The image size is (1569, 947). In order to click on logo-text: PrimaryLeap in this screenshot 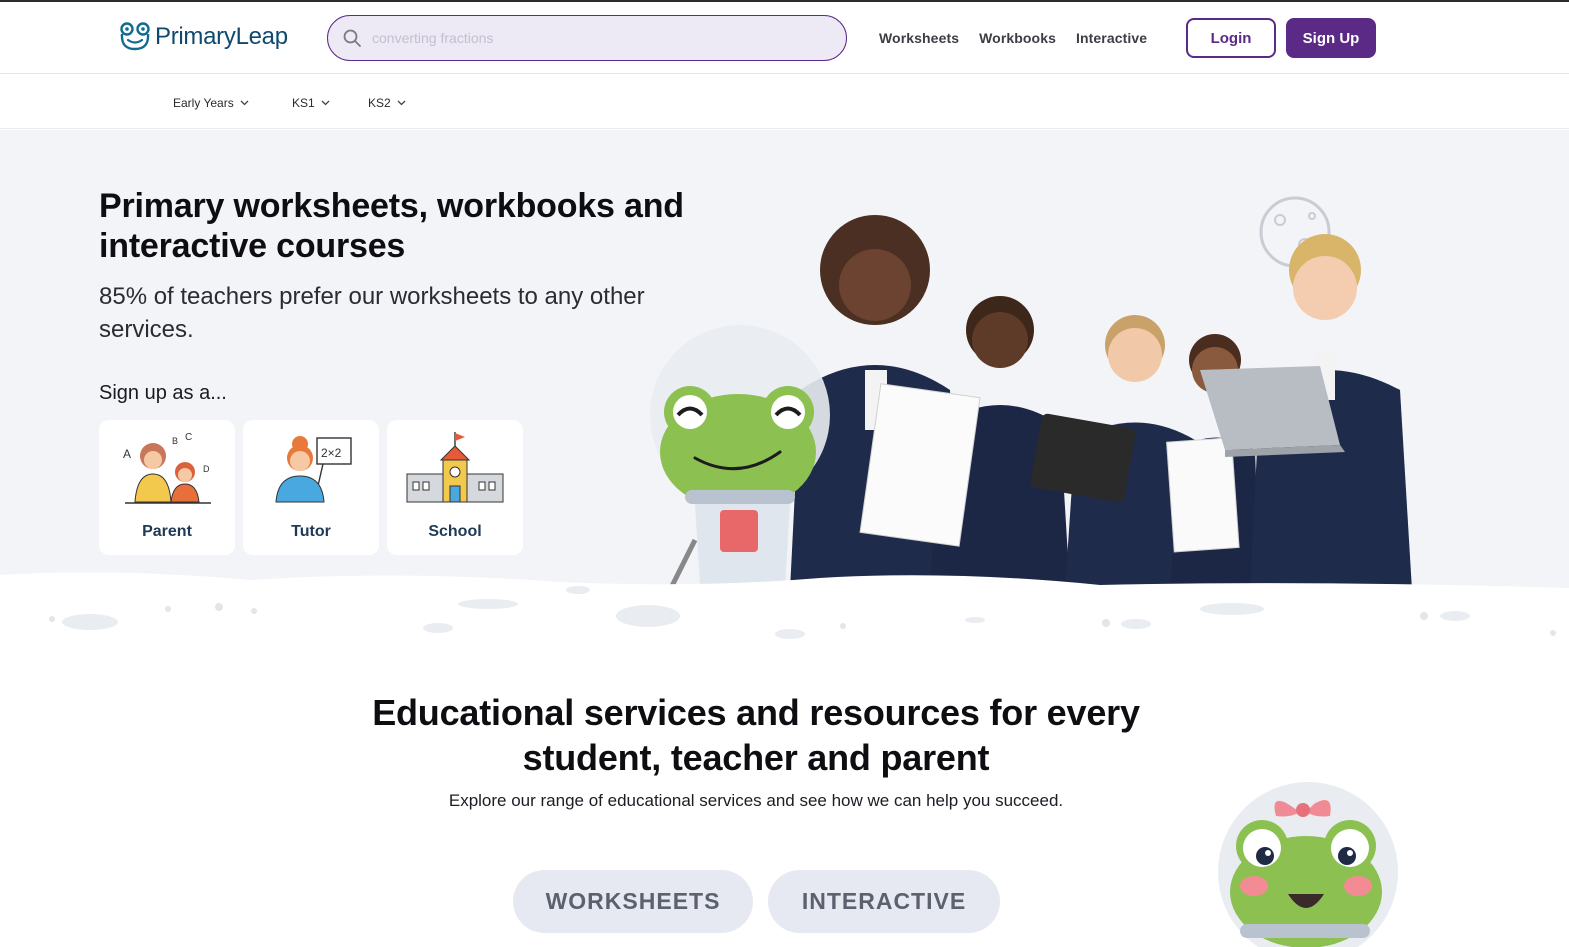, I will do `click(221, 36)`.